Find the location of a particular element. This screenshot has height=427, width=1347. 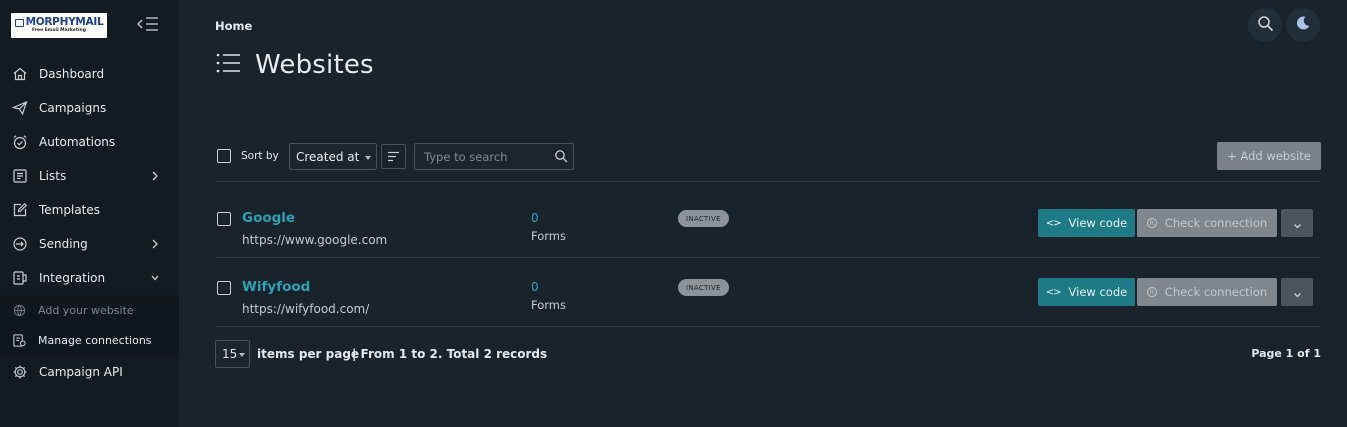

sidebar-item-label: Dashboard is located at coordinates (72, 74).